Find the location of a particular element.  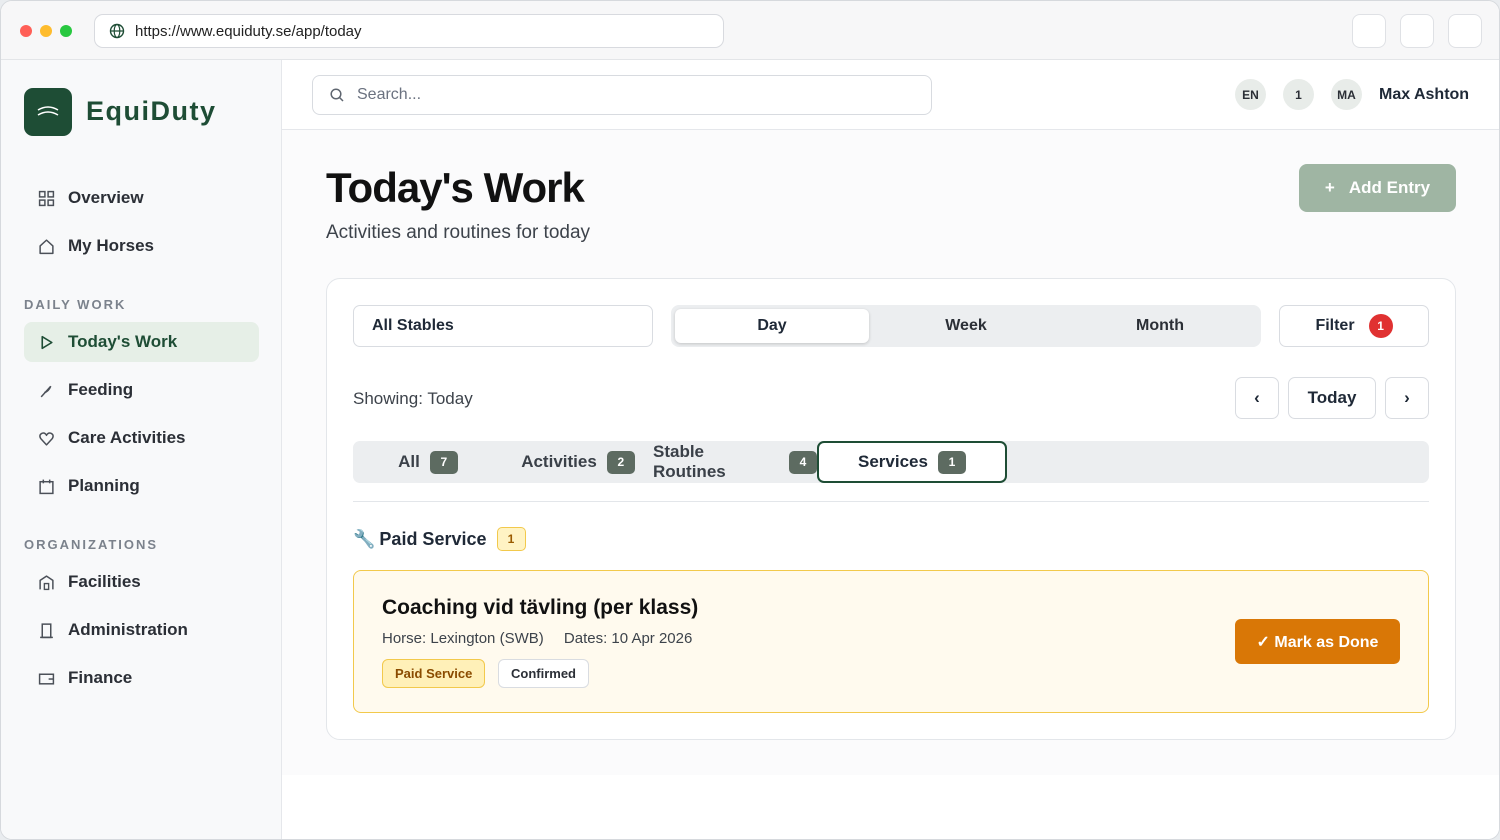

user-name: Max Ashton is located at coordinates (1424, 95).